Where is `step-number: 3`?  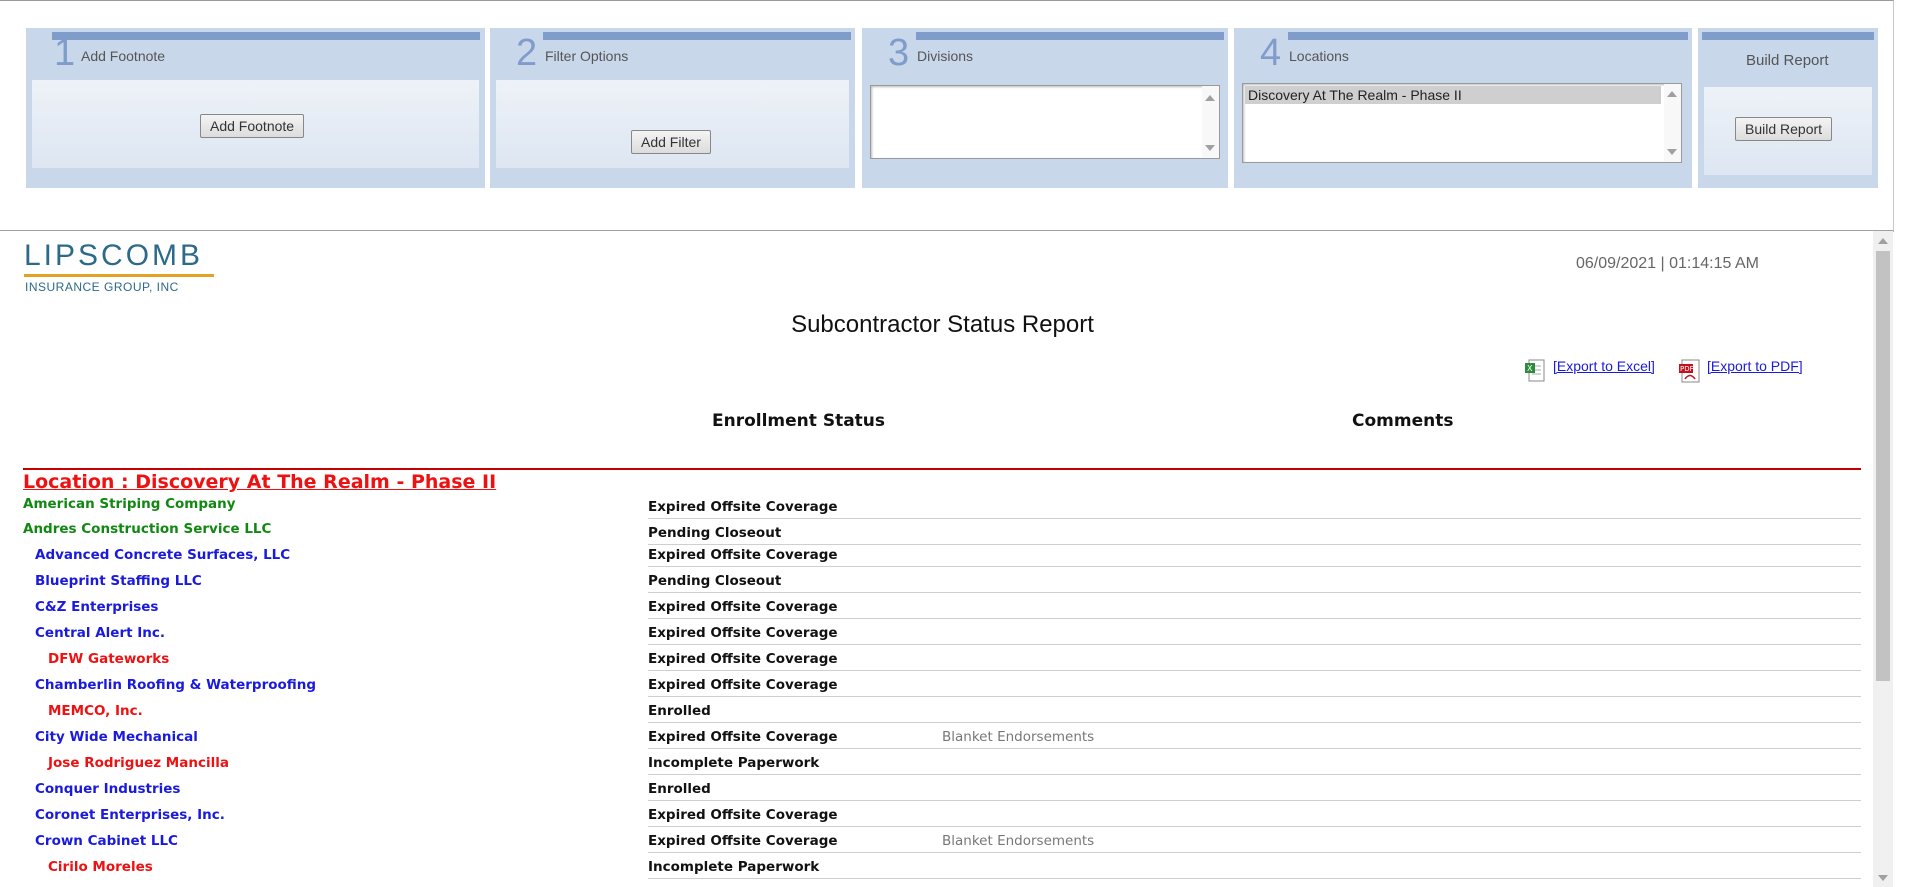 step-number: 3 is located at coordinates (899, 53).